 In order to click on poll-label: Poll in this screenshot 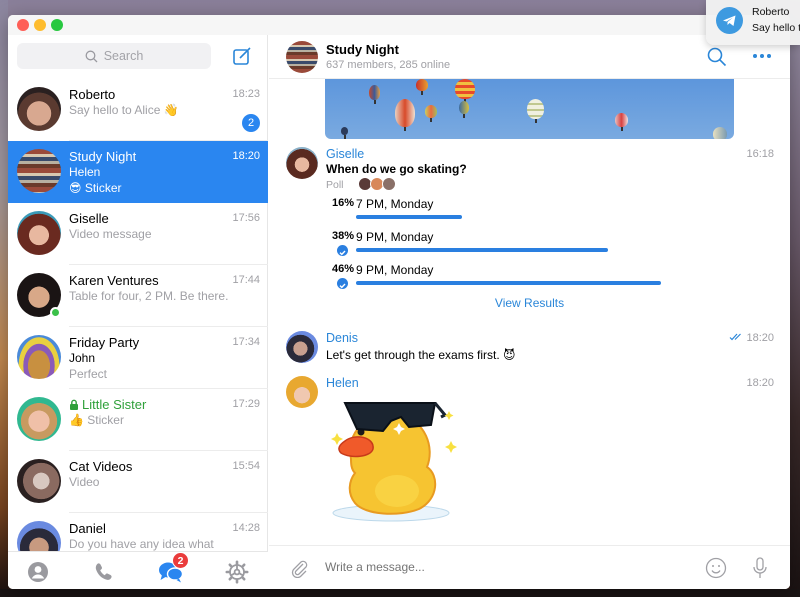, I will do `click(335, 185)`.